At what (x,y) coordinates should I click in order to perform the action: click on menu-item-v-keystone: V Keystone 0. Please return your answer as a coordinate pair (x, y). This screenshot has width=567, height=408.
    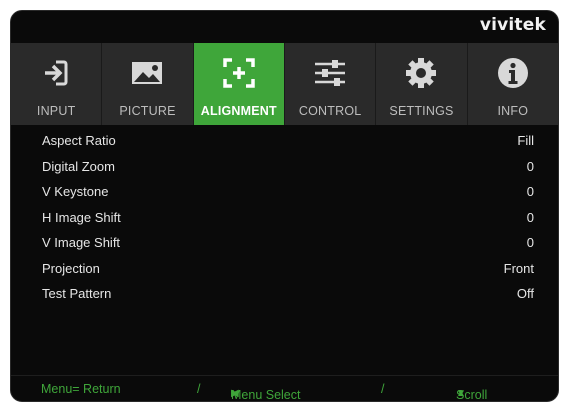
    Looking at the image, I should click on (284, 192).